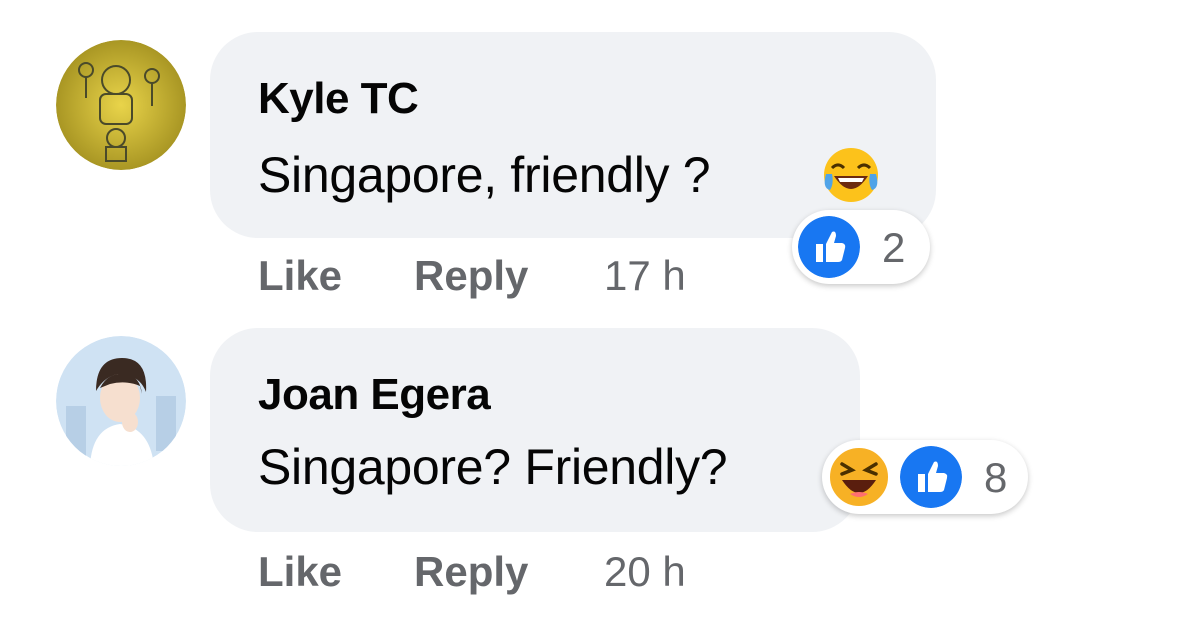  What do you see at coordinates (645, 572) in the screenshot?
I see `timestamp: 20 h` at bounding box center [645, 572].